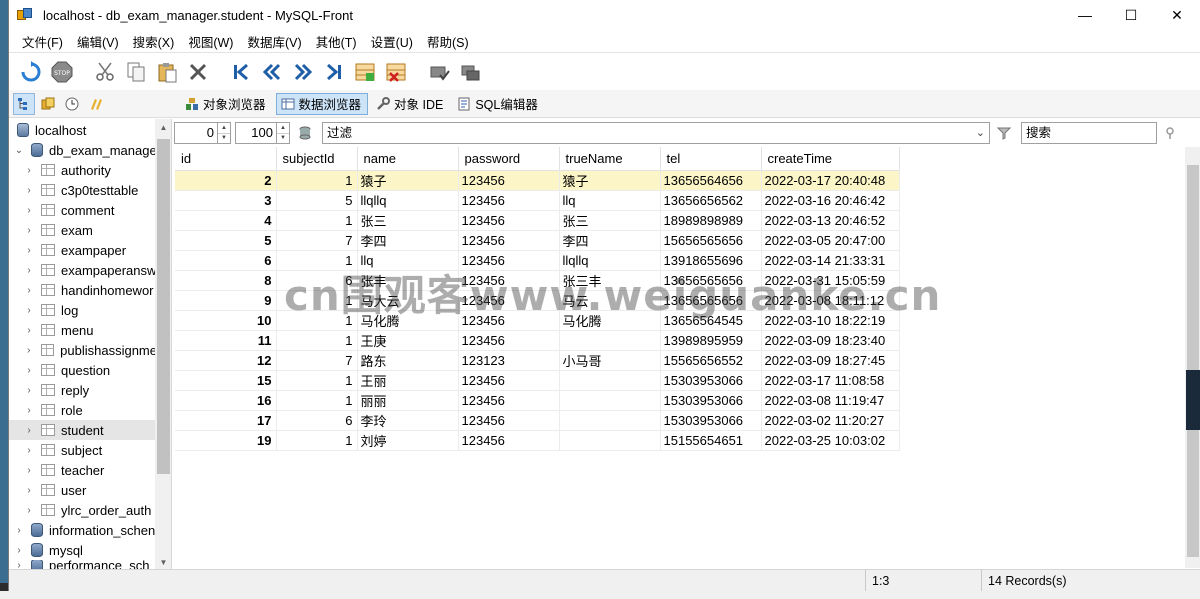 The height and width of the screenshot is (599, 1200). What do you see at coordinates (365, 72) in the screenshot?
I see `insert-record-icon` at bounding box center [365, 72].